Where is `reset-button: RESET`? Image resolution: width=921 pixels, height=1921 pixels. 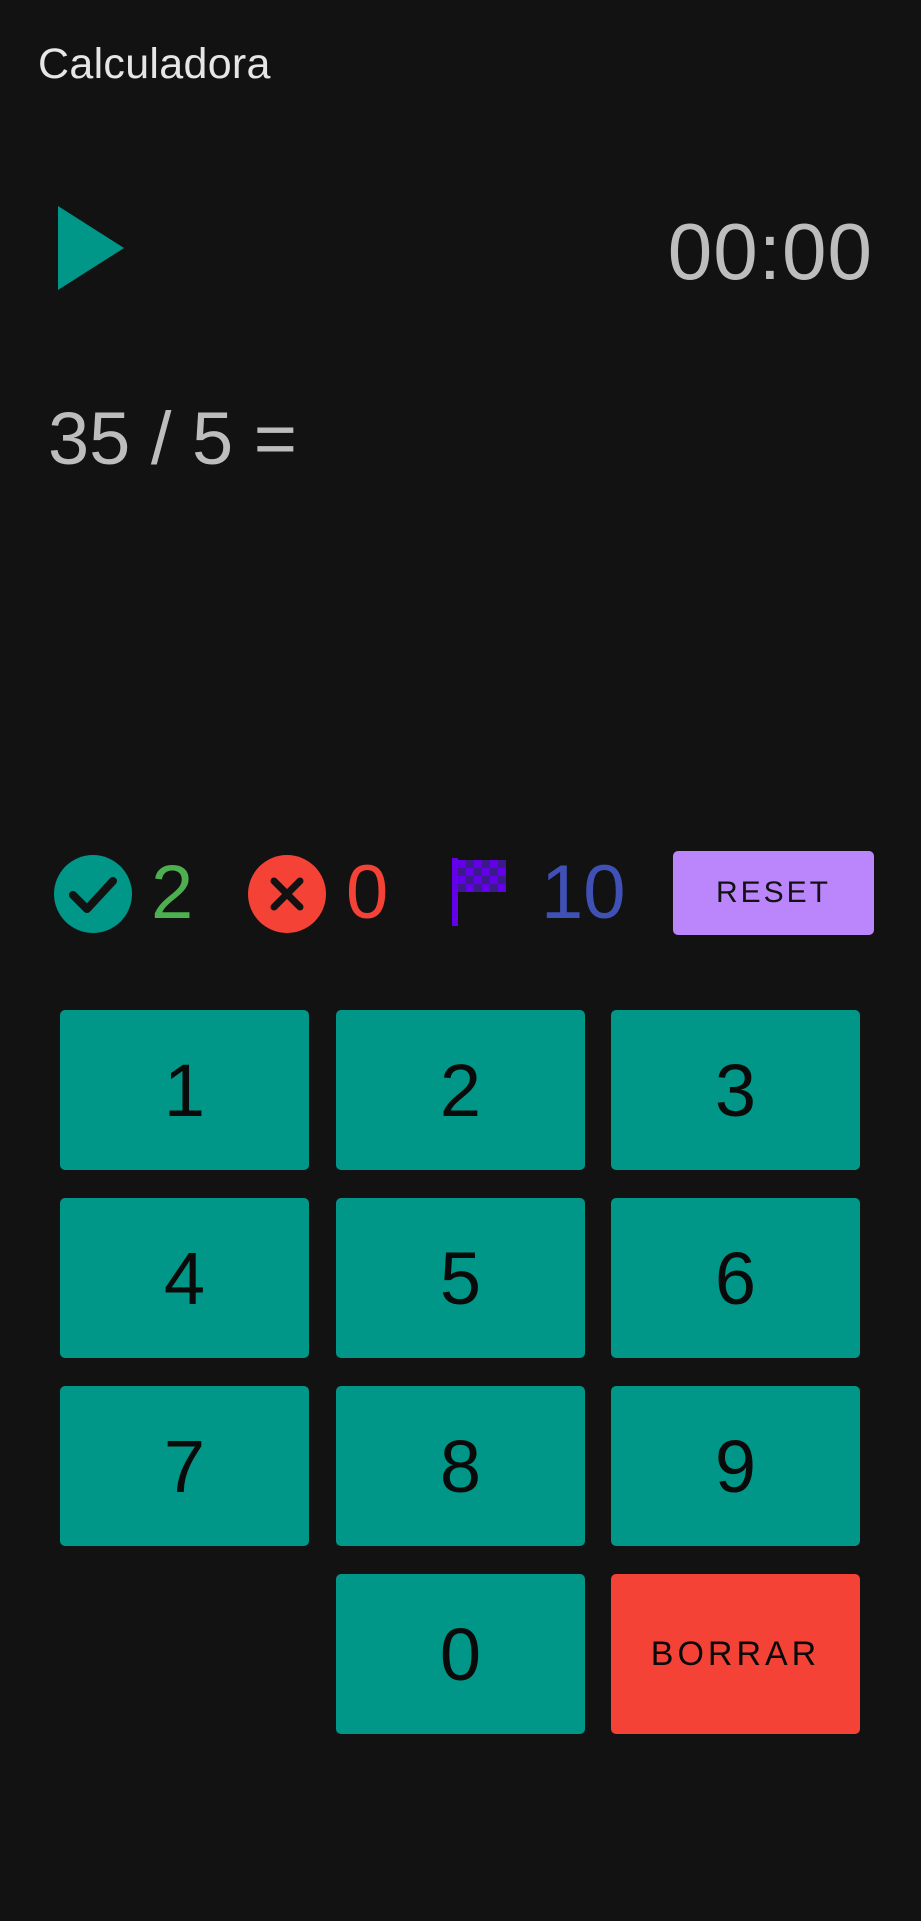 reset-button: RESET is located at coordinates (773, 893).